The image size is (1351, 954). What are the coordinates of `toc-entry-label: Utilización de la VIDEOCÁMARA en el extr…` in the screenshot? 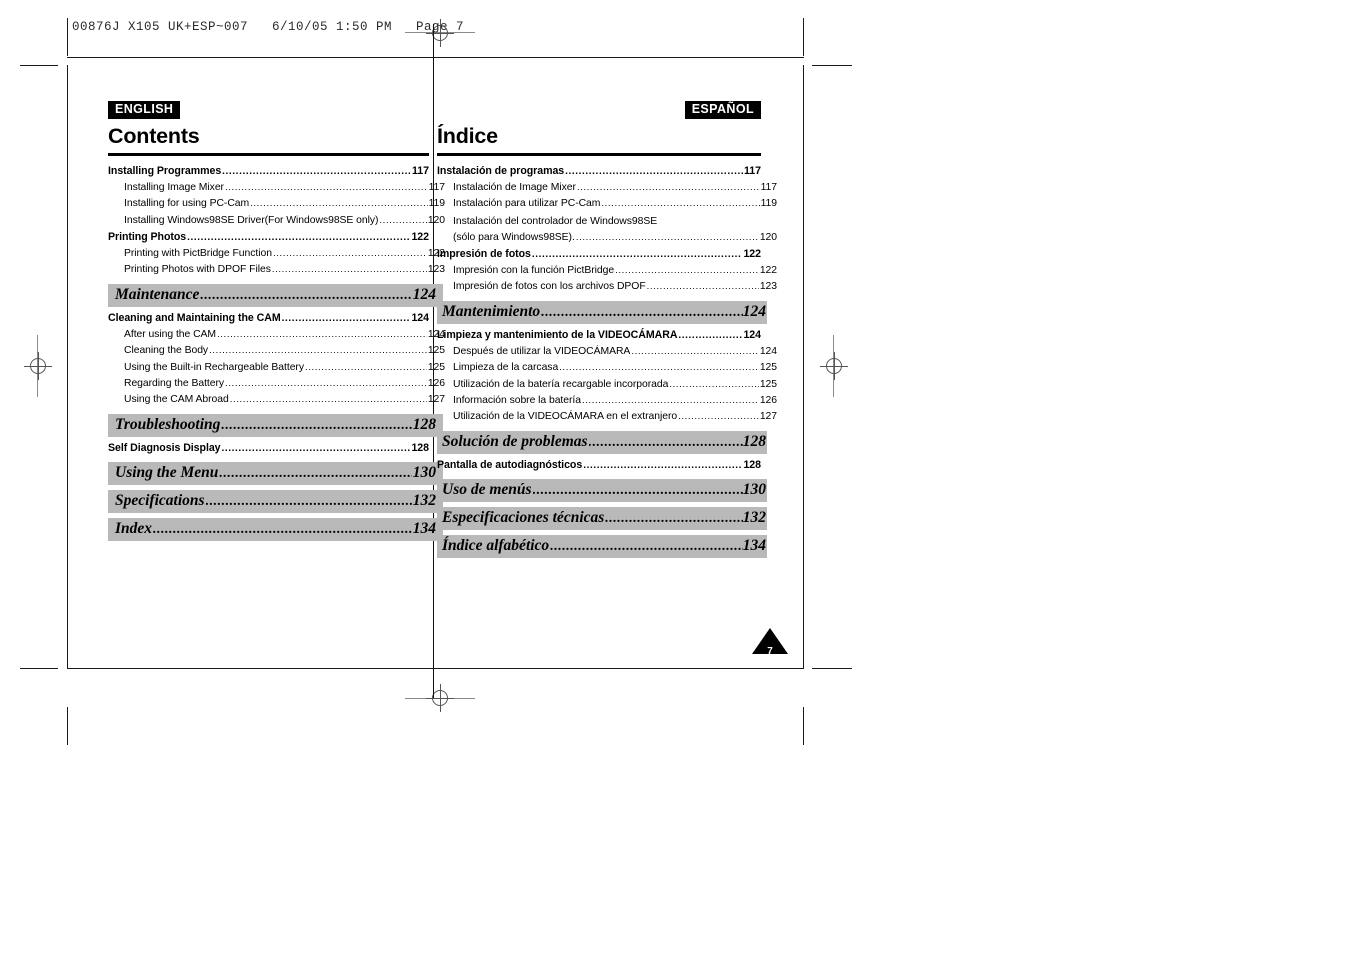 It's located at (565, 417).